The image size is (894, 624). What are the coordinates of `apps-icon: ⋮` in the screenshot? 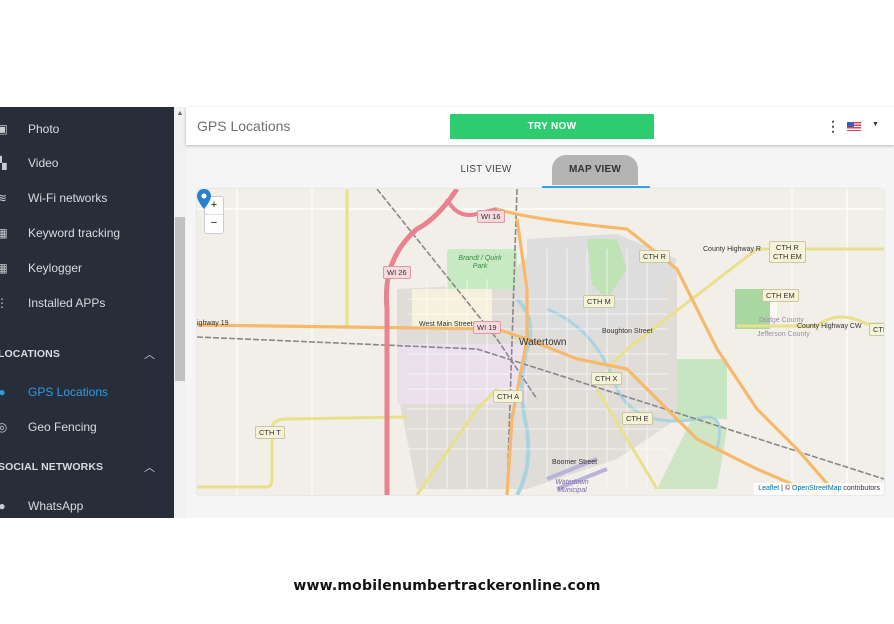 It's located at (4, 303).